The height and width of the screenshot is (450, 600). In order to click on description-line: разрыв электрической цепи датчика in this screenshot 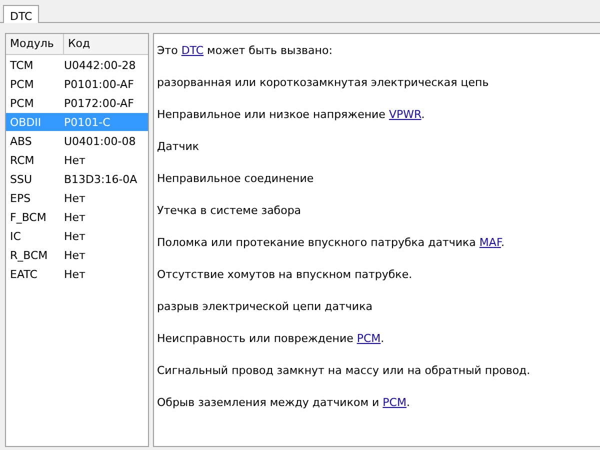, I will do `click(265, 307)`.